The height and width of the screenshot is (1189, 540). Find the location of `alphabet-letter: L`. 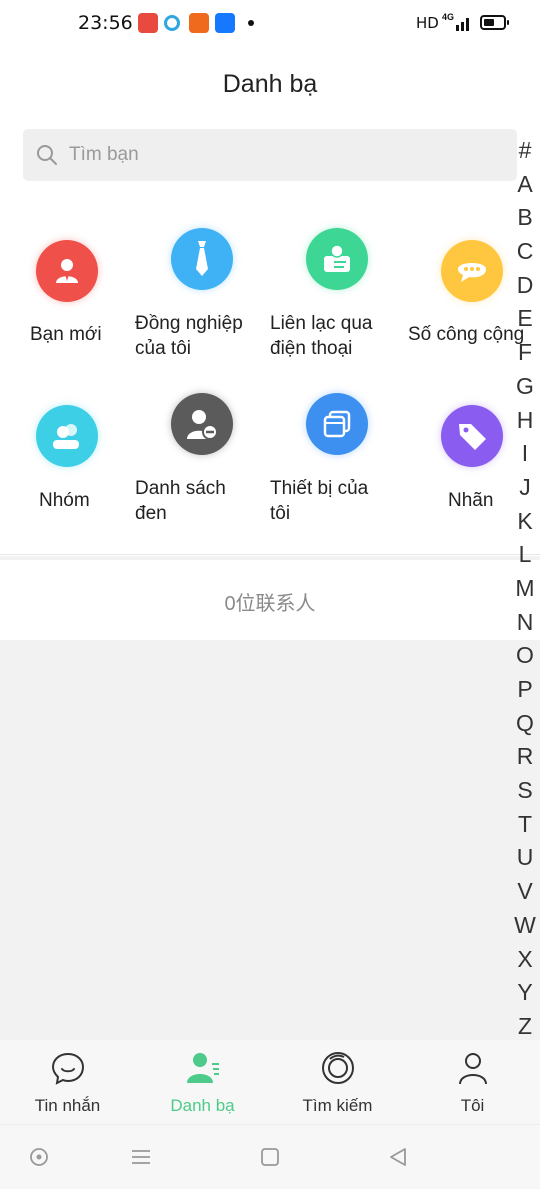

alphabet-letter: L is located at coordinates (525, 555).